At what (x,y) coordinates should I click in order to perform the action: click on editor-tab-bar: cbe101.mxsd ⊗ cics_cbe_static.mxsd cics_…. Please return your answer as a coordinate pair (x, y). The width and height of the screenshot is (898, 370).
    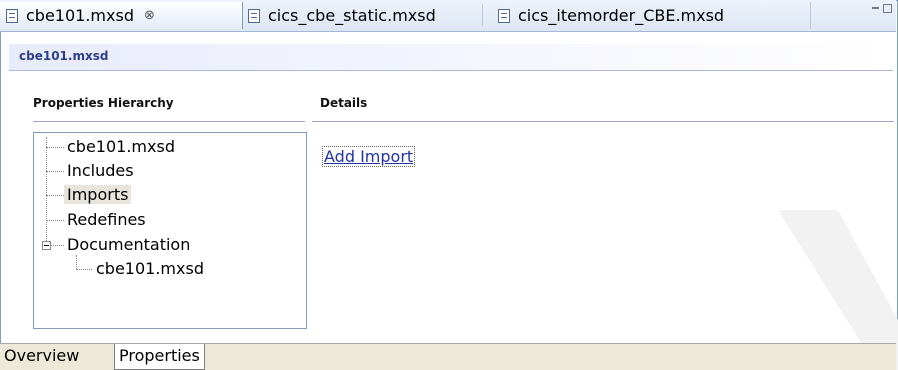
    Looking at the image, I should click on (448, 16).